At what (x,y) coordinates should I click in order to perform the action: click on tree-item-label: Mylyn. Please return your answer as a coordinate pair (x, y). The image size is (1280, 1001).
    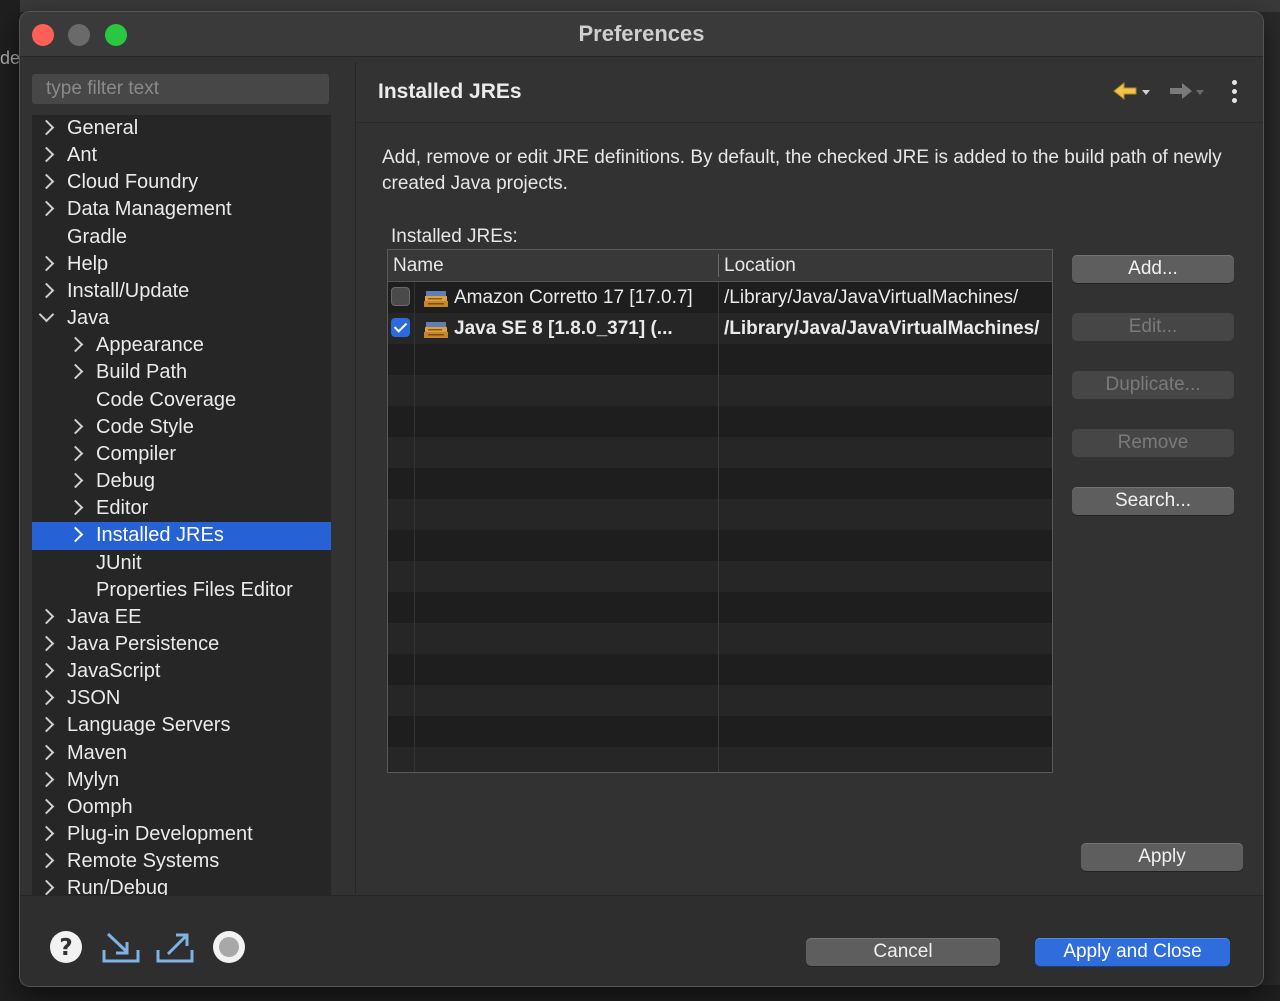
    Looking at the image, I should click on (93, 779).